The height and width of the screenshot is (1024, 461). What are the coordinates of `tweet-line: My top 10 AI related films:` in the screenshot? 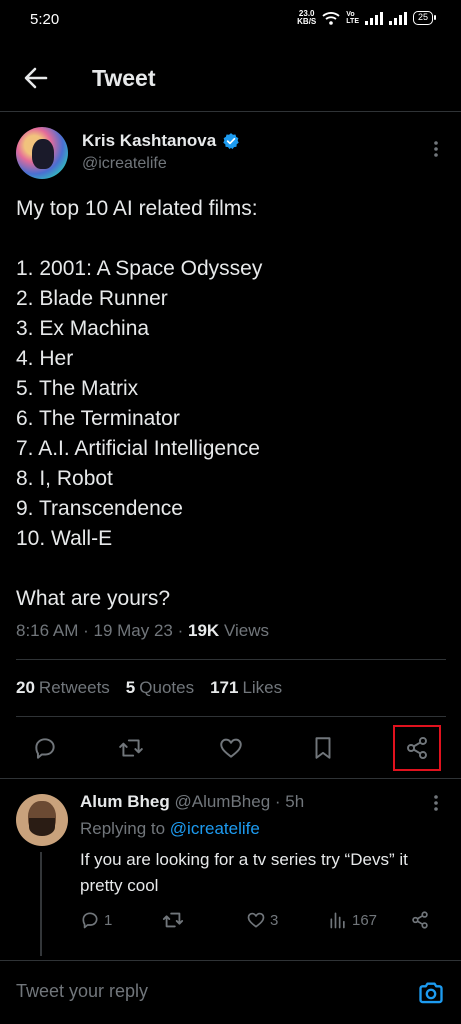 It's located at (137, 208).